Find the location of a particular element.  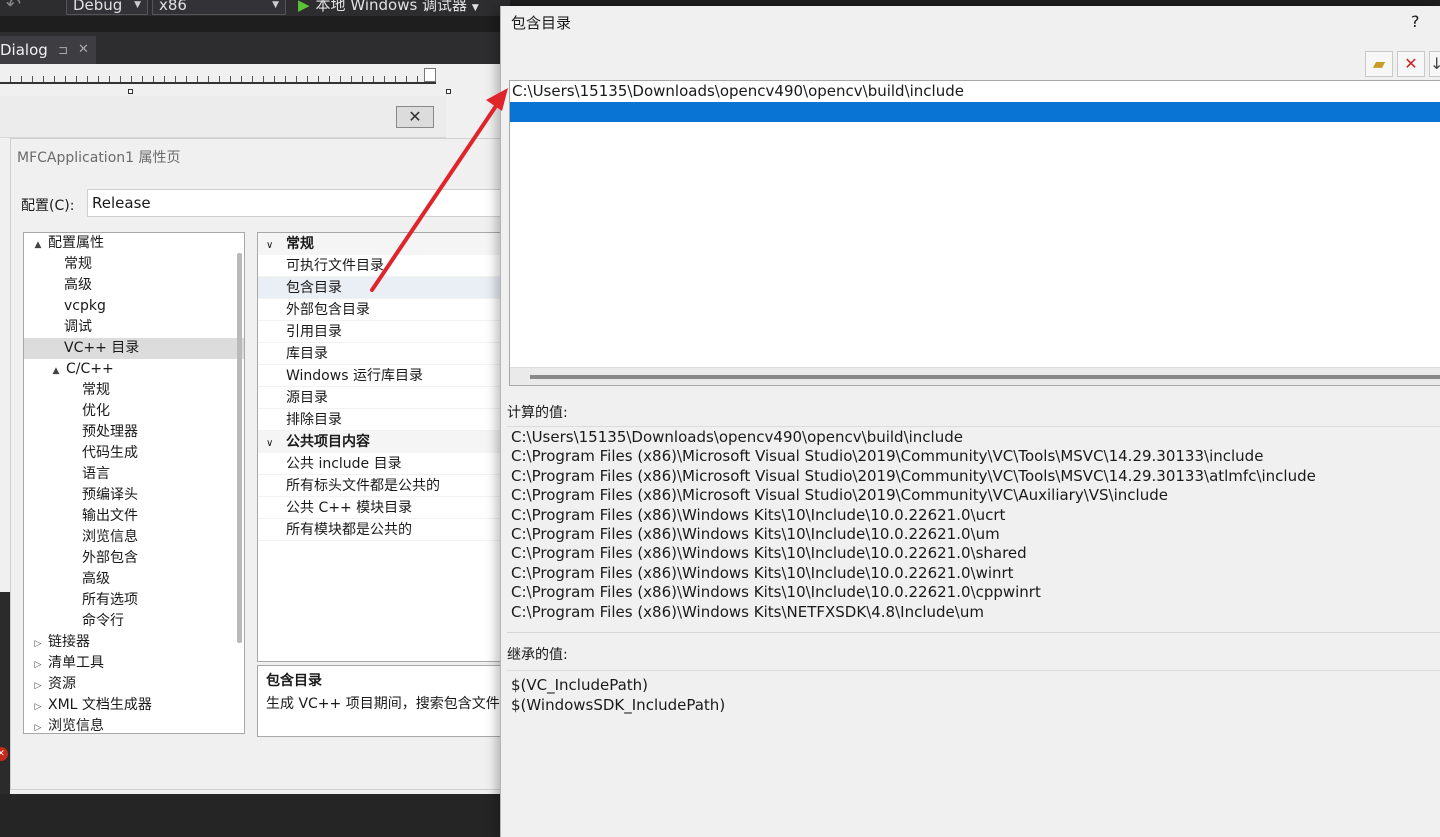

tree-item-label: 所有选项 is located at coordinates (110, 600).